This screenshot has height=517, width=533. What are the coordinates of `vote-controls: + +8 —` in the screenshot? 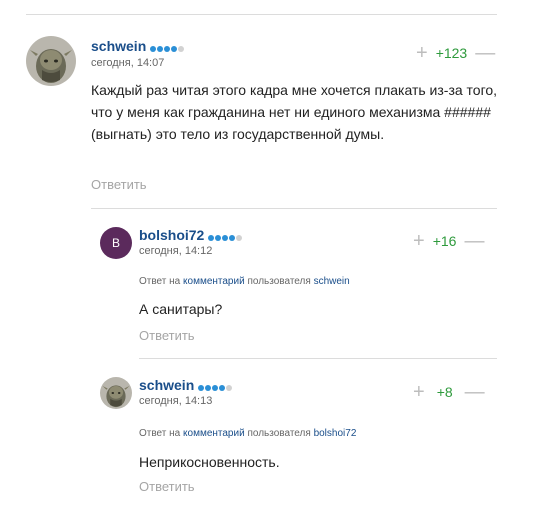 It's located at (449, 392).